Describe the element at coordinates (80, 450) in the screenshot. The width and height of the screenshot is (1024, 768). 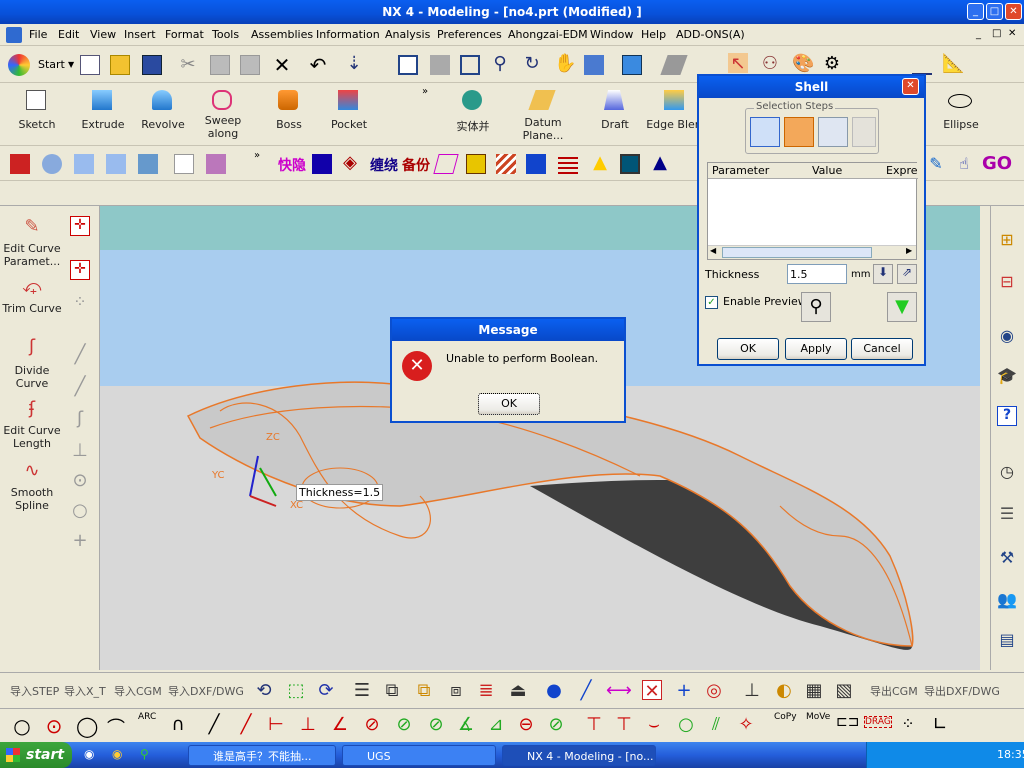
I see `tangent-icon: ⊥` at that location.